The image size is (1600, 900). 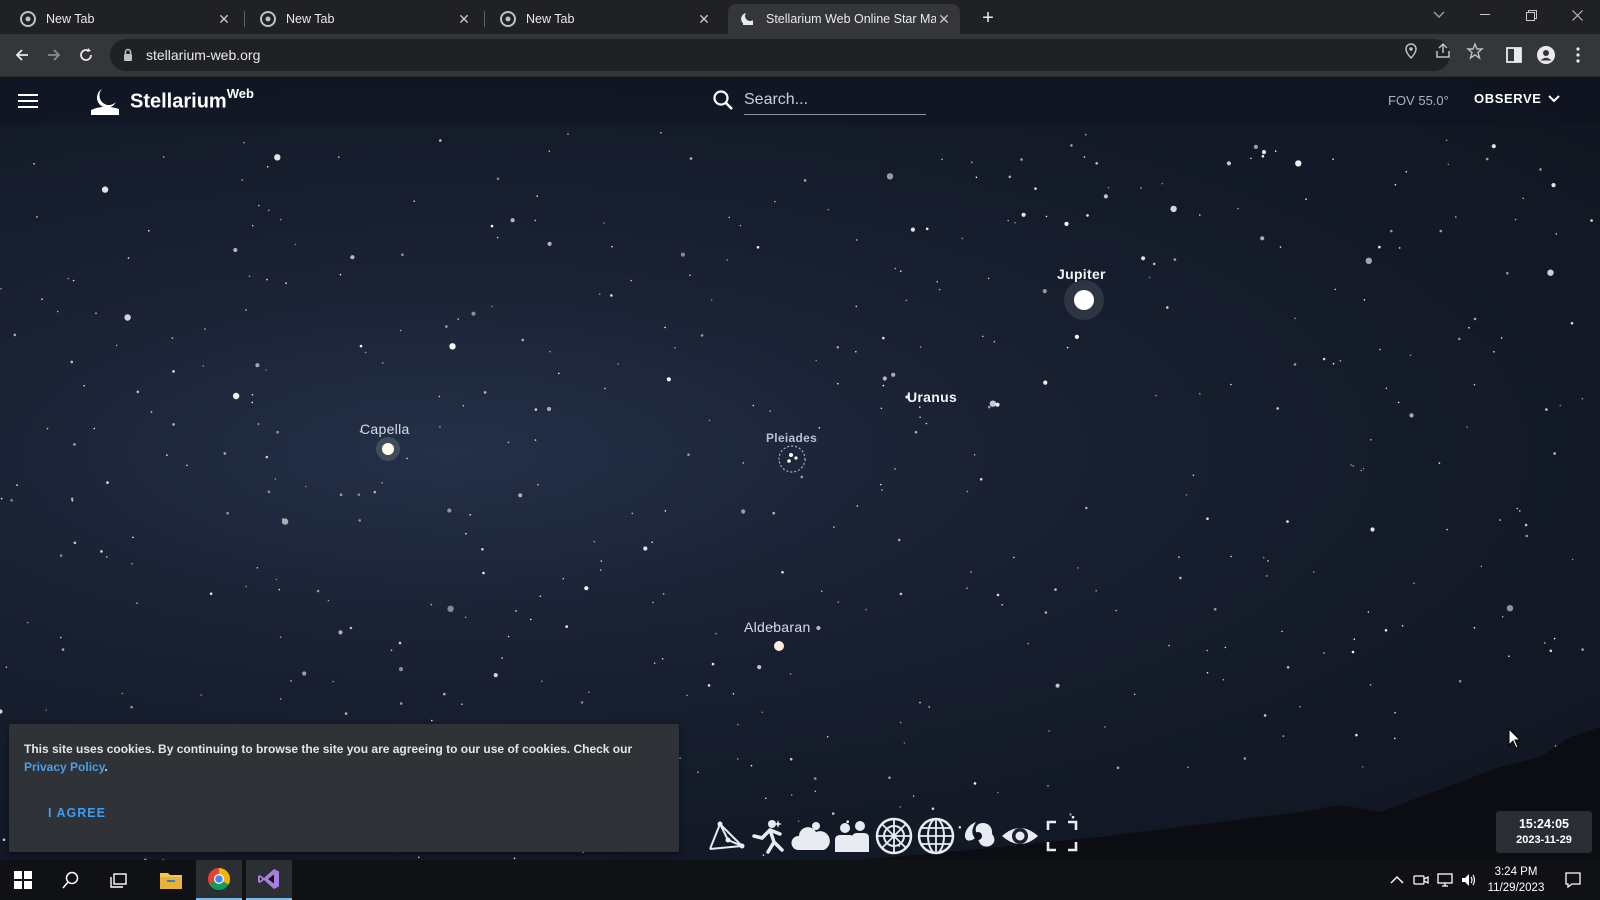 I want to click on privacy-policy-link: Privacy Policy, so click(x=64, y=767).